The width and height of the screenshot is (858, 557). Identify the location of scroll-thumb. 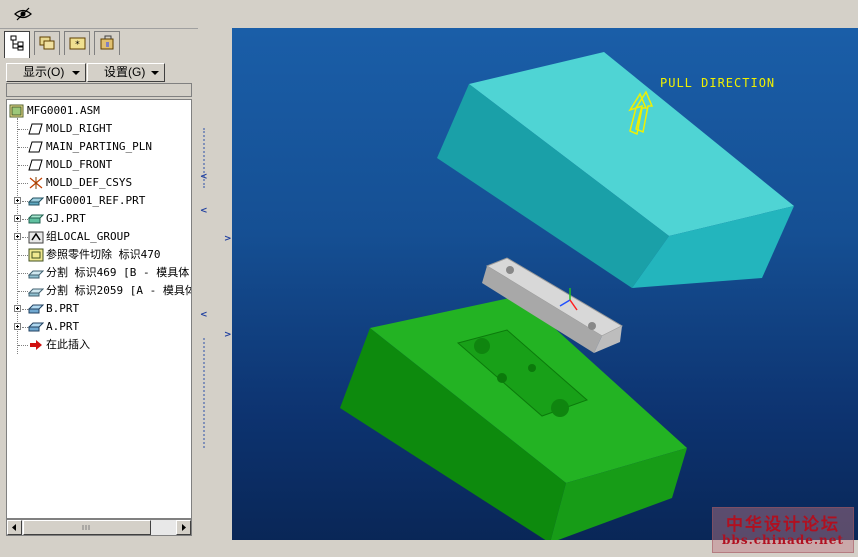
(87, 527).